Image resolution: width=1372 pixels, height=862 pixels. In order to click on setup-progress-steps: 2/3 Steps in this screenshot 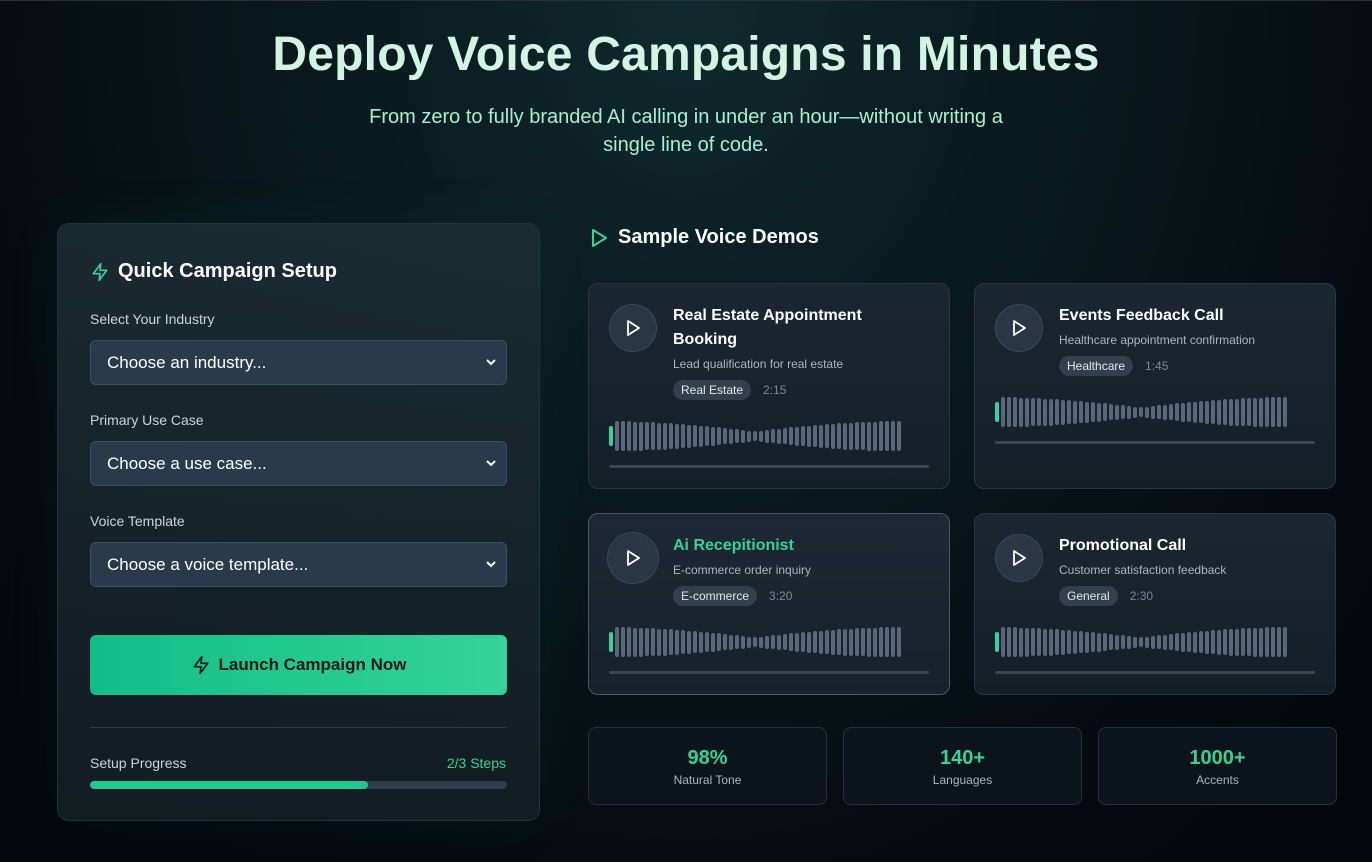, I will do `click(476, 763)`.